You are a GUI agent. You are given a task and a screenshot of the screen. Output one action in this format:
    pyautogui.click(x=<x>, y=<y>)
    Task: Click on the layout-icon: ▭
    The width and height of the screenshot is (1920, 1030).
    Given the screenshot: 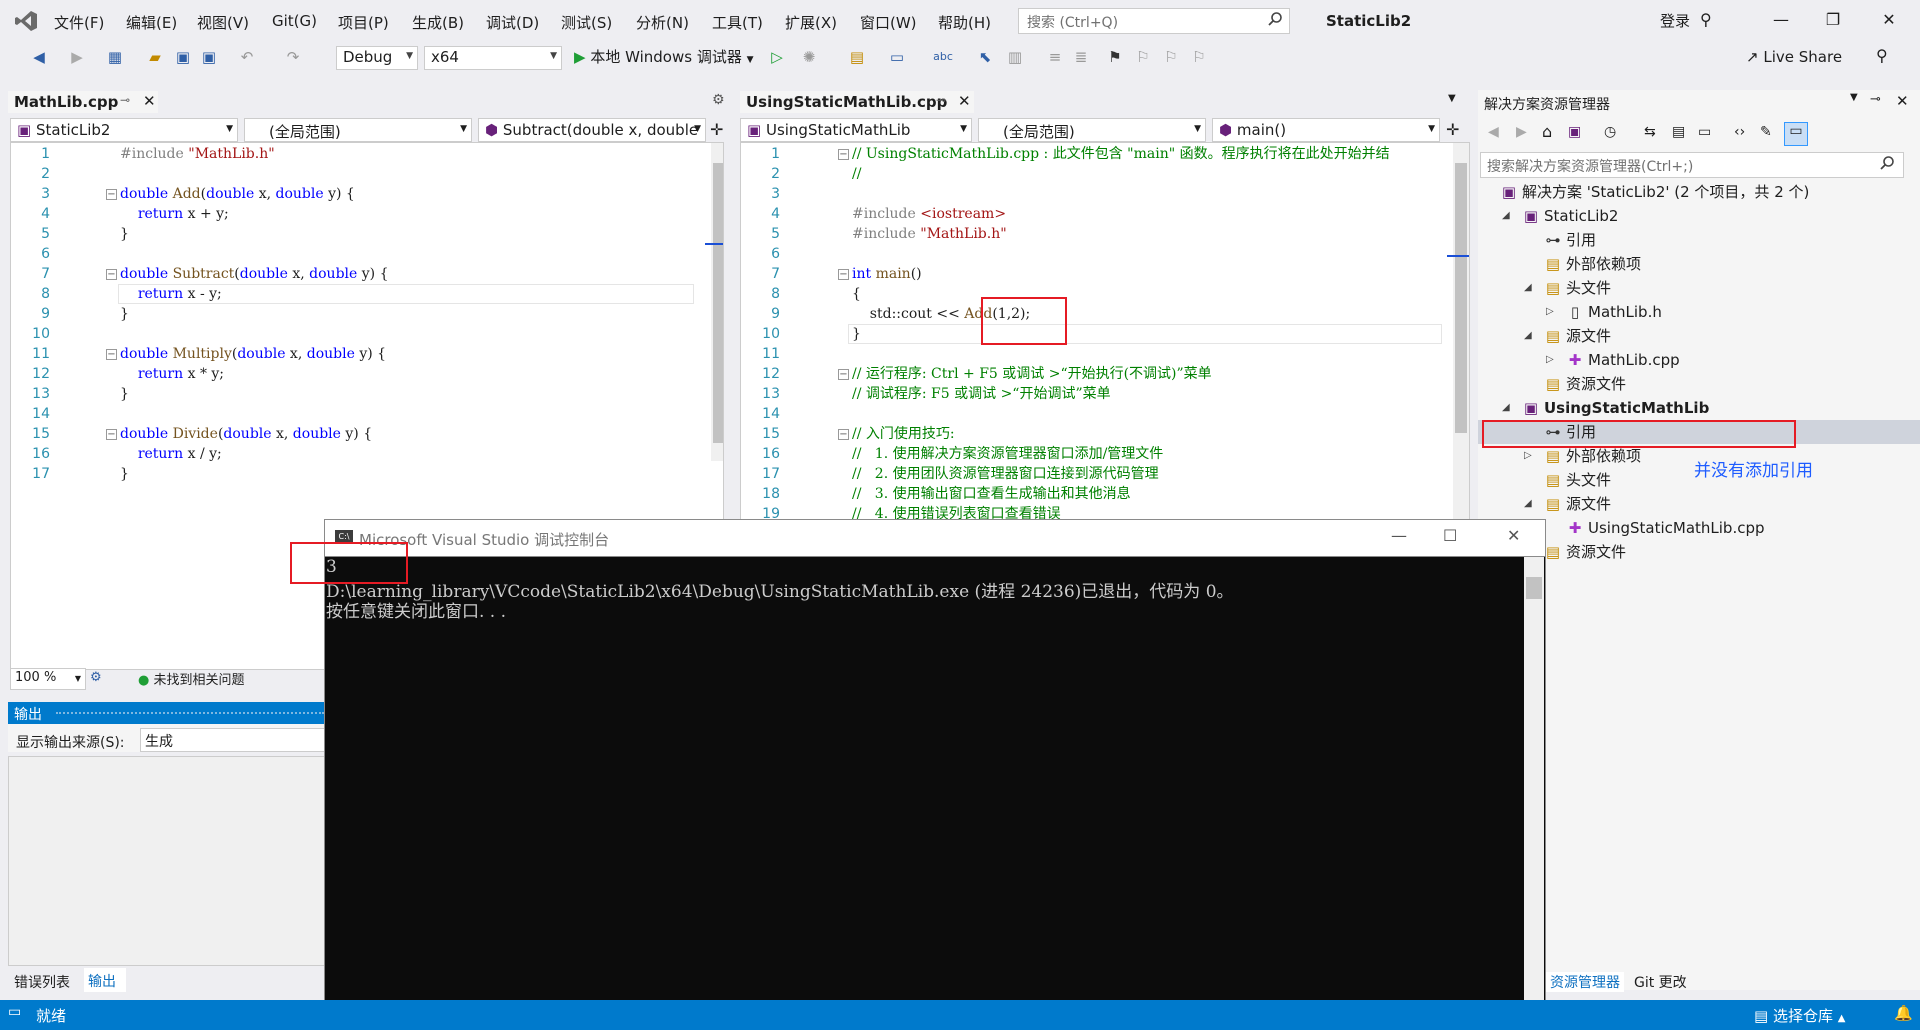 What is the action you would take?
    pyautogui.click(x=897, y=57)
    